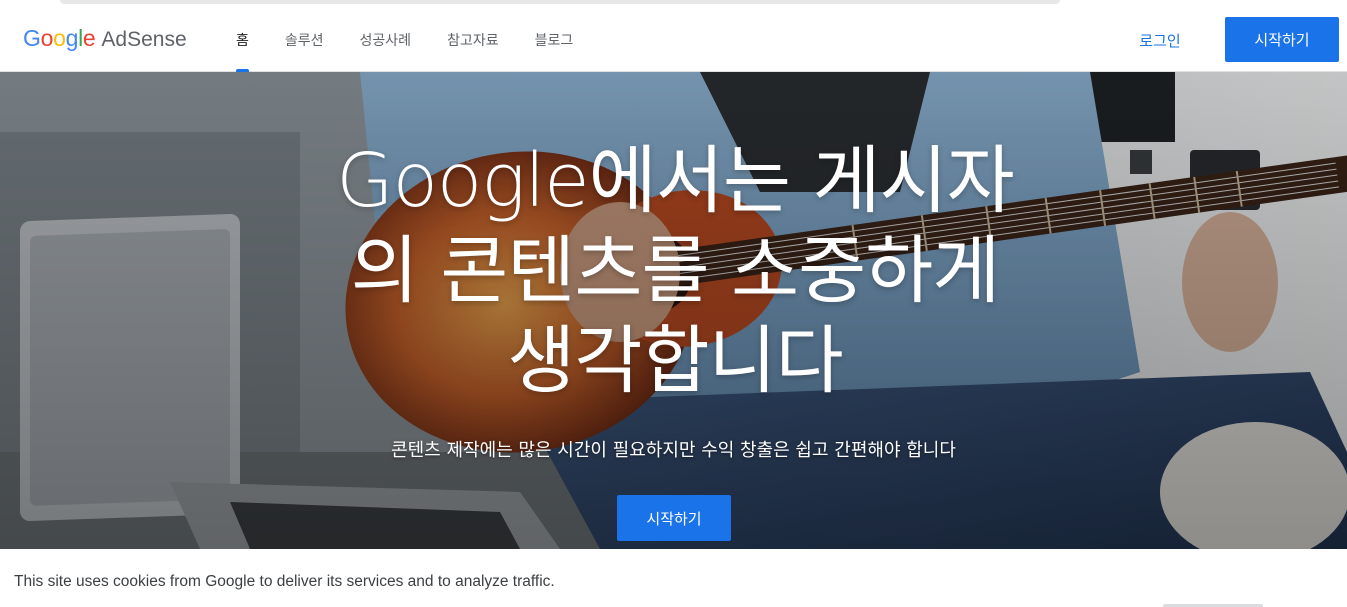 This screenshot has width=1347, height=607. Describe the element at coordinates (675, 181) in the screenshot. I see `hero-title-line: Google에서는 게시자` at that location.